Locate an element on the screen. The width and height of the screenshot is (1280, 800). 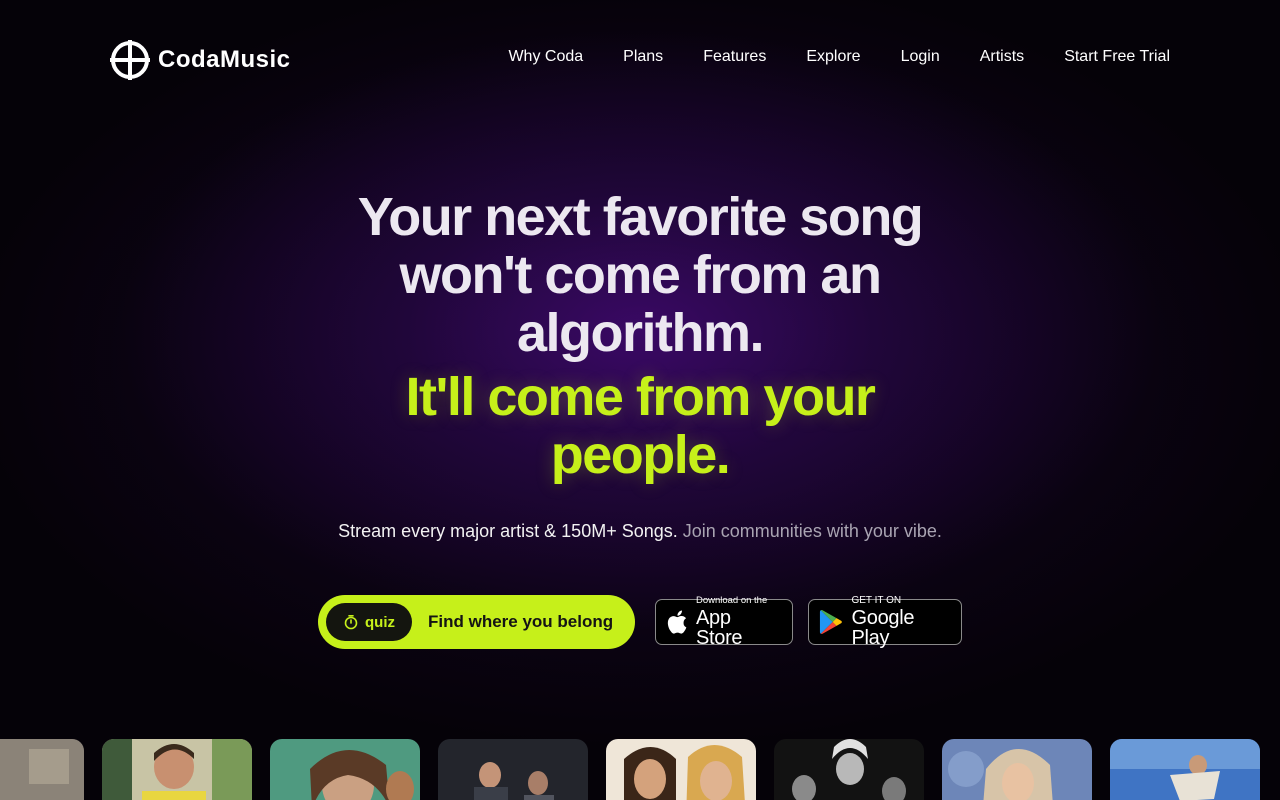
google-play-text: GET IT ON Google Play is located at coordinates (901, 622).